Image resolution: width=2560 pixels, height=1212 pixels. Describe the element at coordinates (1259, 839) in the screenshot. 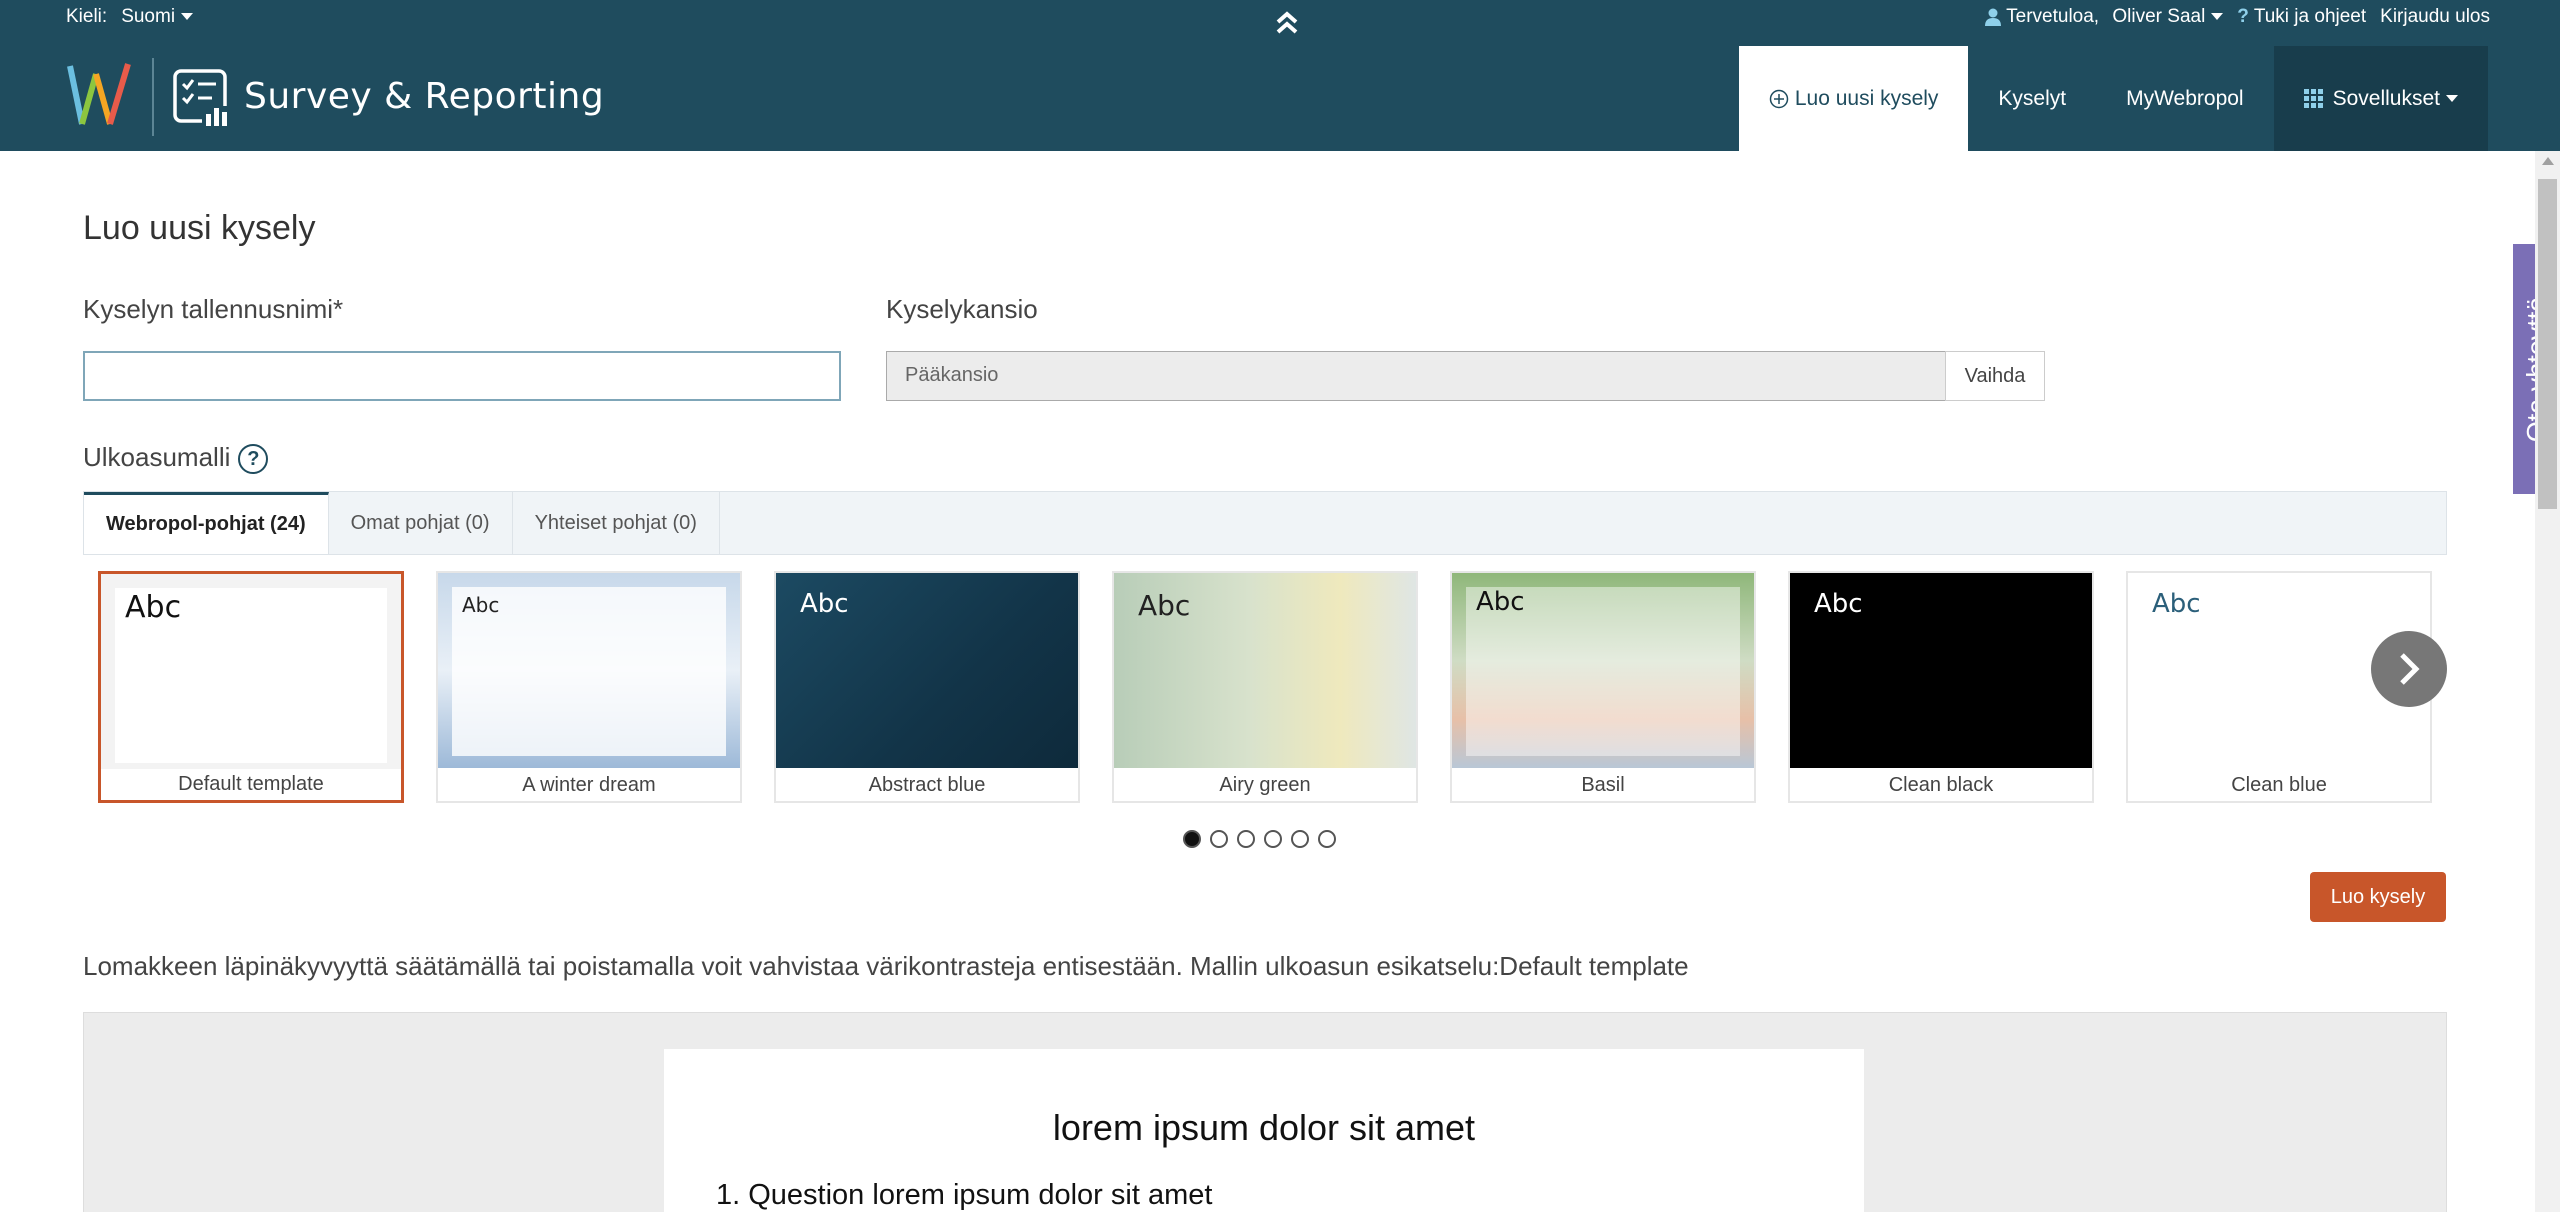

I see `carousel-pagination` at that location.